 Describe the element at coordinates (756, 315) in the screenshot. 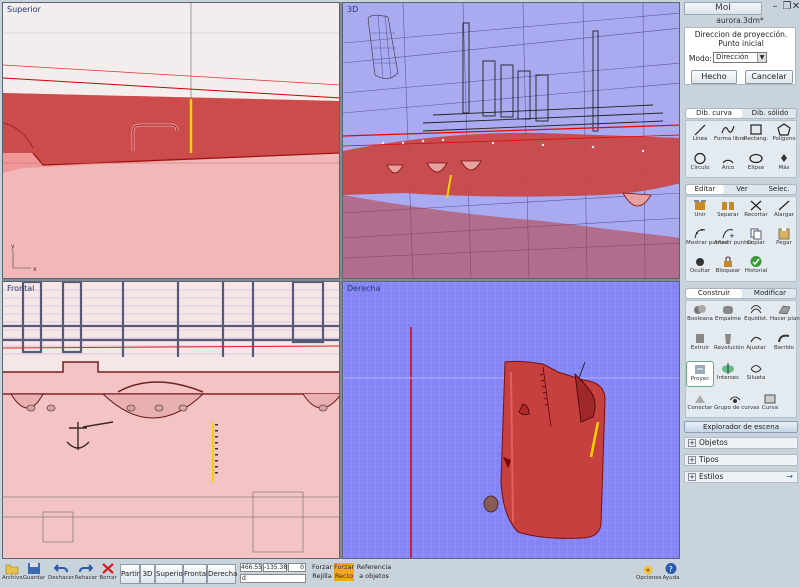

I see `offset-tool: Equidist.` at that location.